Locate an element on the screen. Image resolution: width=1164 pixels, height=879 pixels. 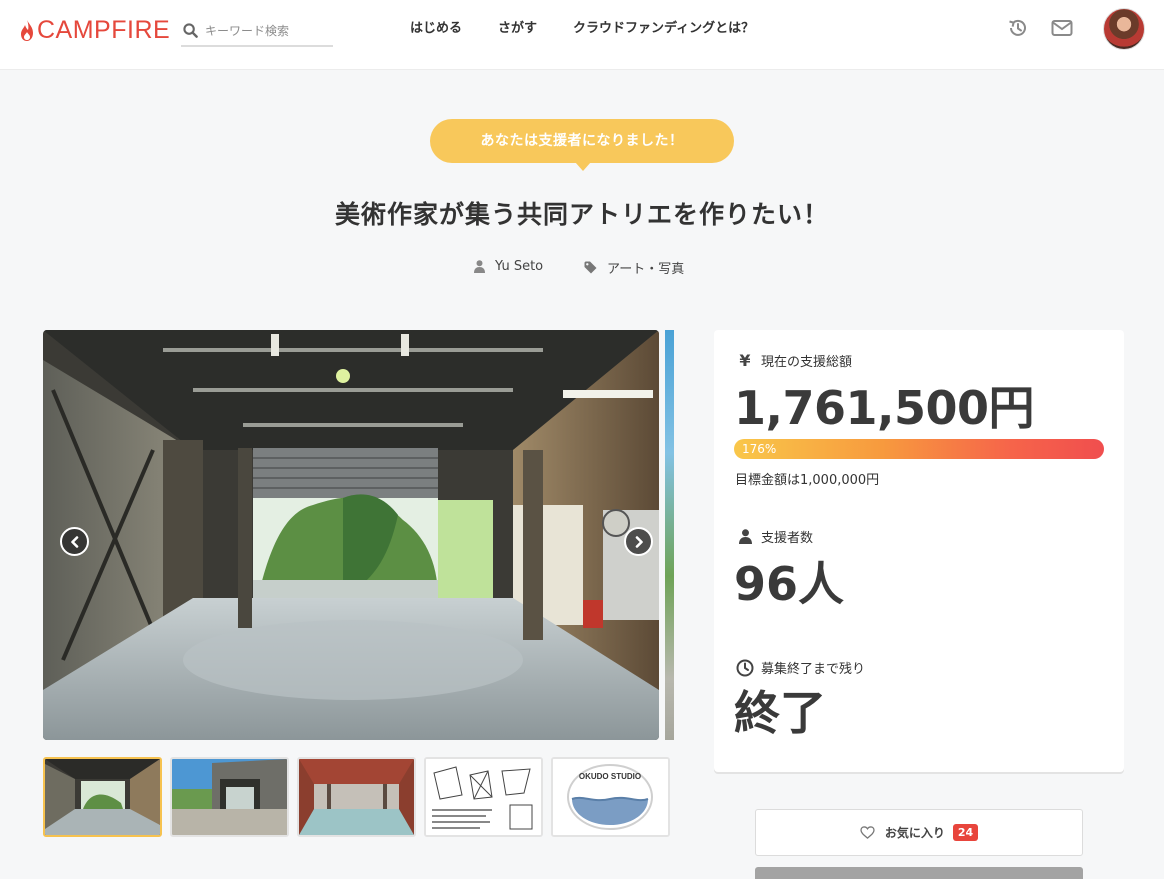
project-title: 美術作家が集う共同アトリエを作りたい！ is located at coordinates (581, 214).